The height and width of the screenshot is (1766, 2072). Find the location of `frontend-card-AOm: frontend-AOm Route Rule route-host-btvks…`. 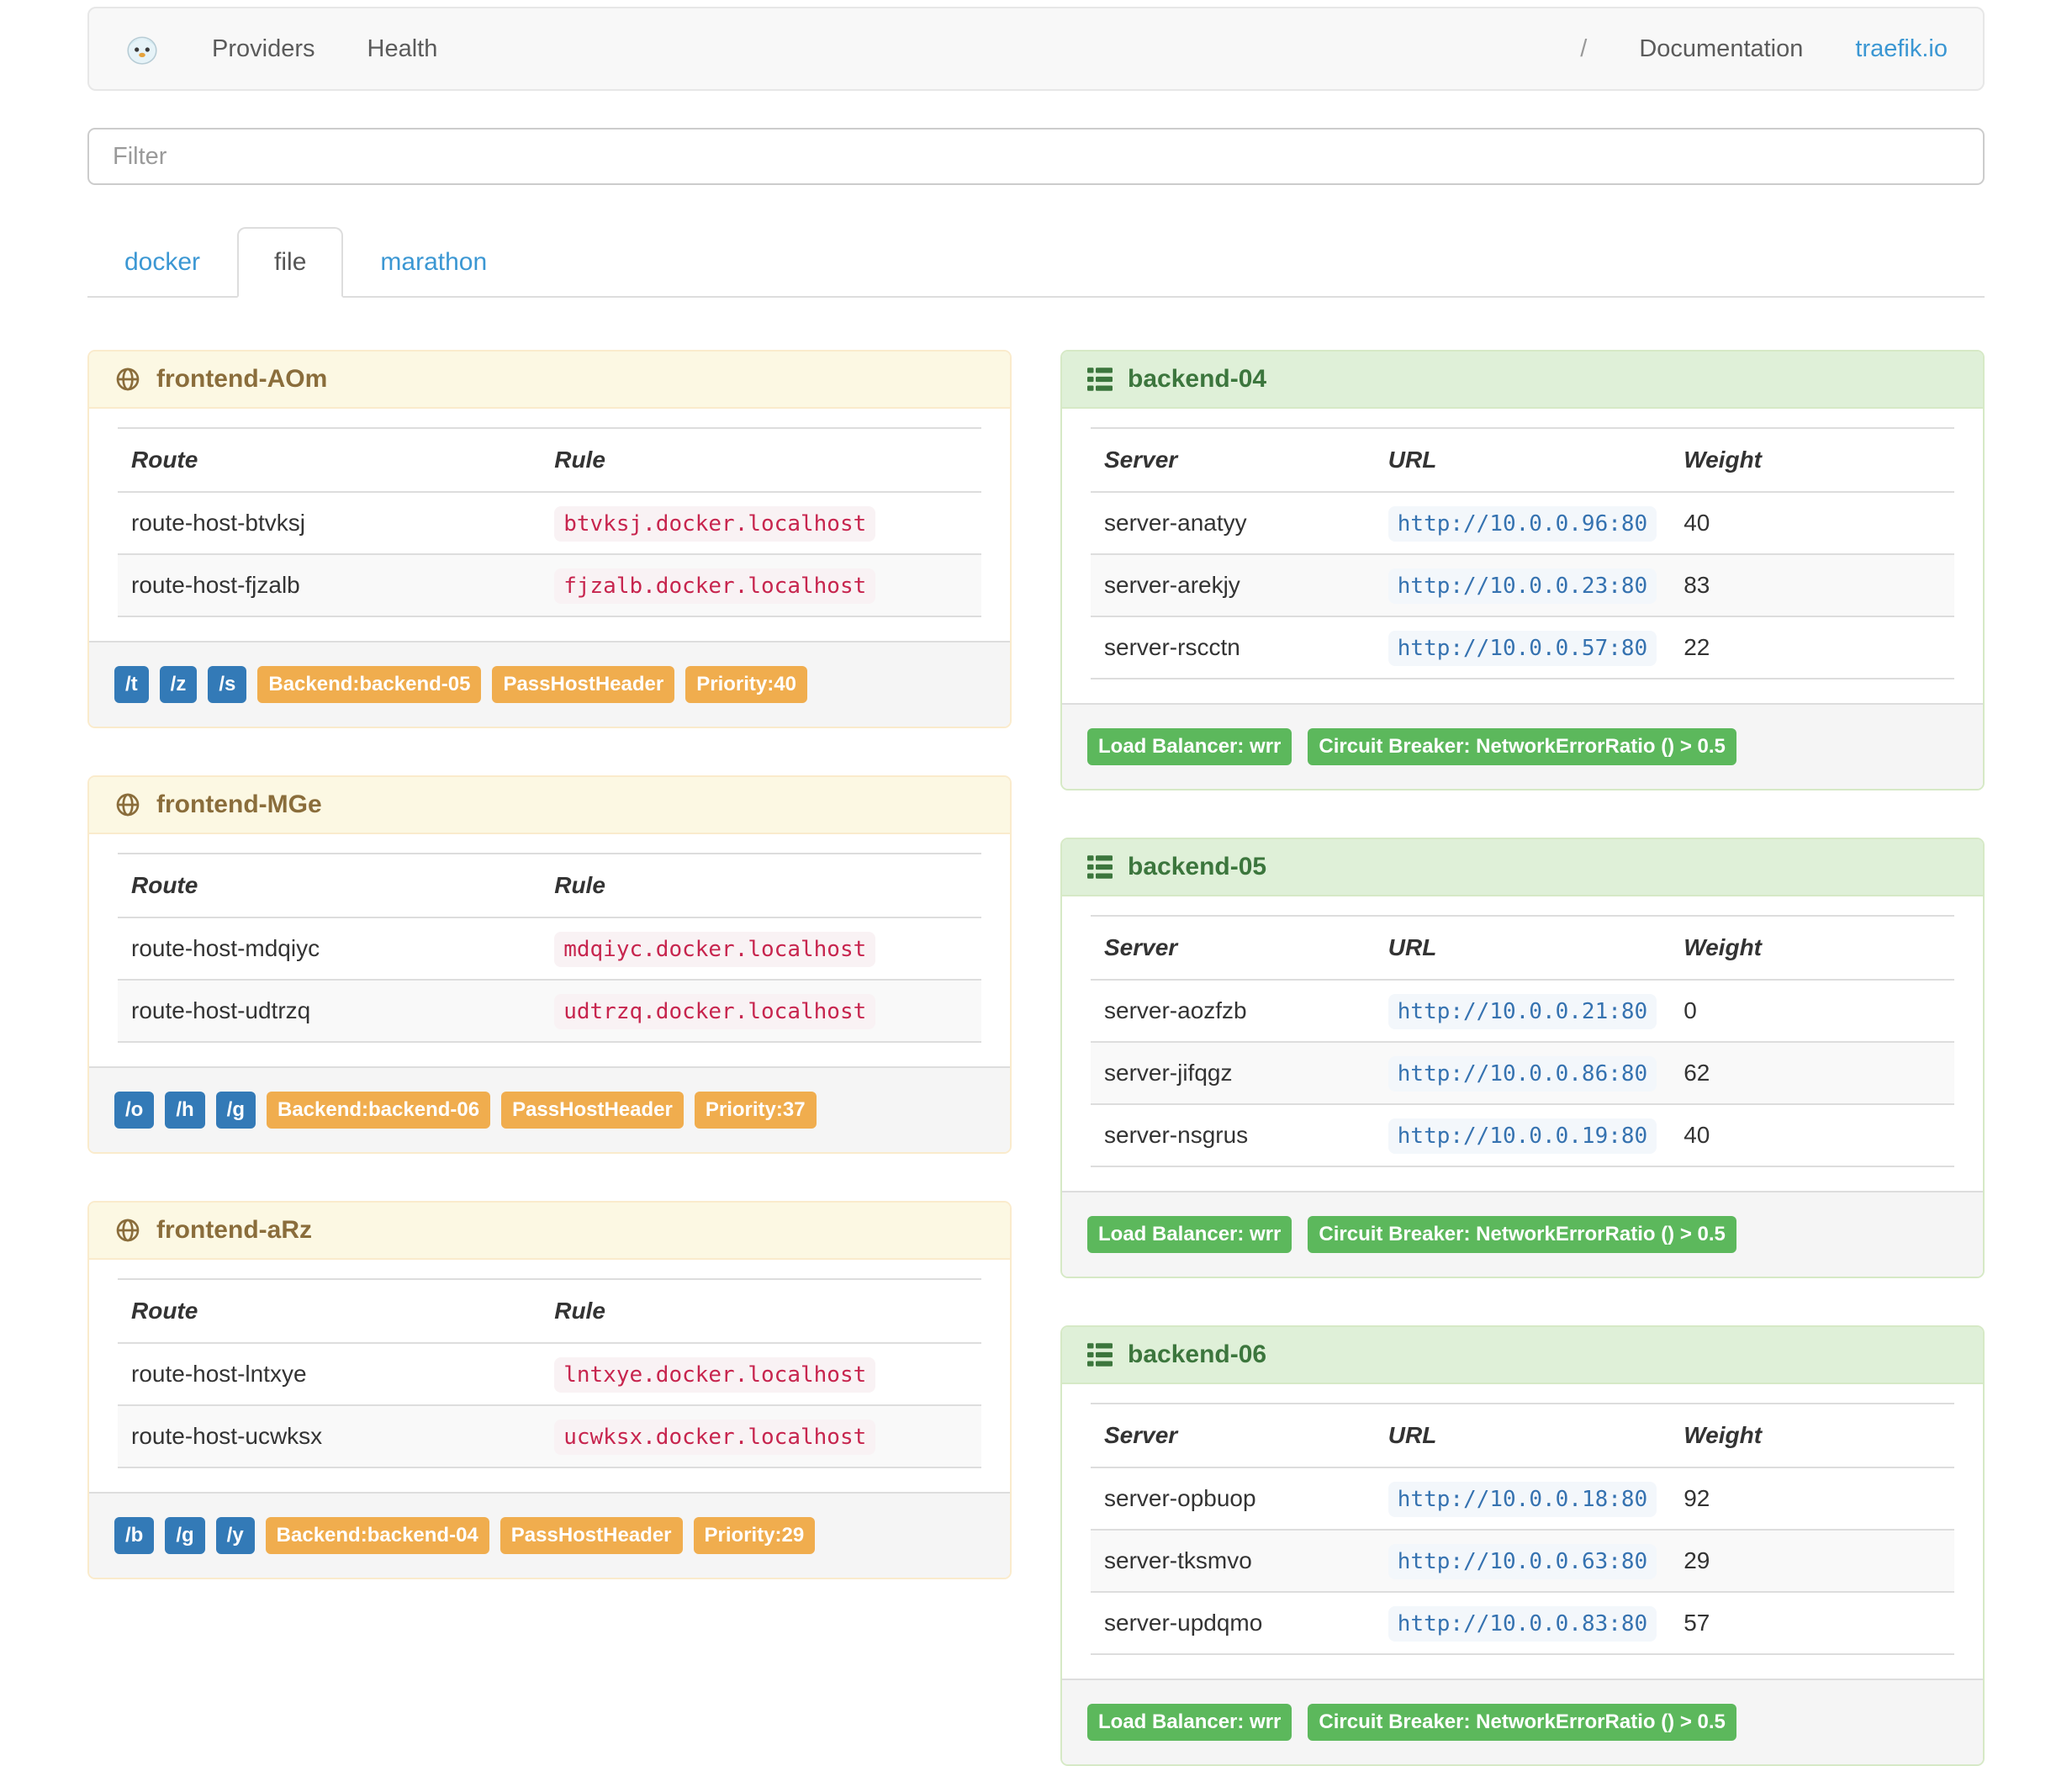

frontend-card-AOm: frontend-AOm Route Rule route-host-btvks… is located at coordinates (549, 539).